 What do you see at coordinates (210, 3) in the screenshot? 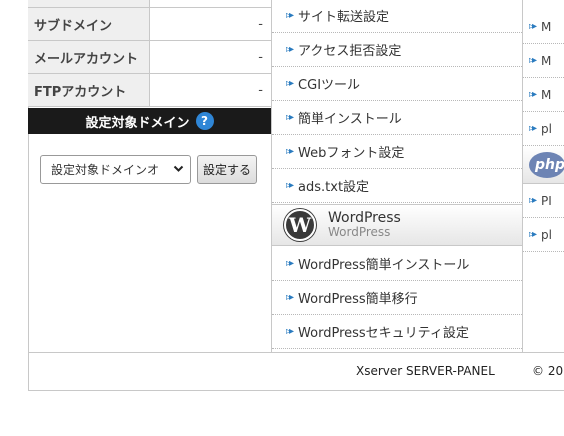
I see `stat-value` at bounding box center [210, 3].